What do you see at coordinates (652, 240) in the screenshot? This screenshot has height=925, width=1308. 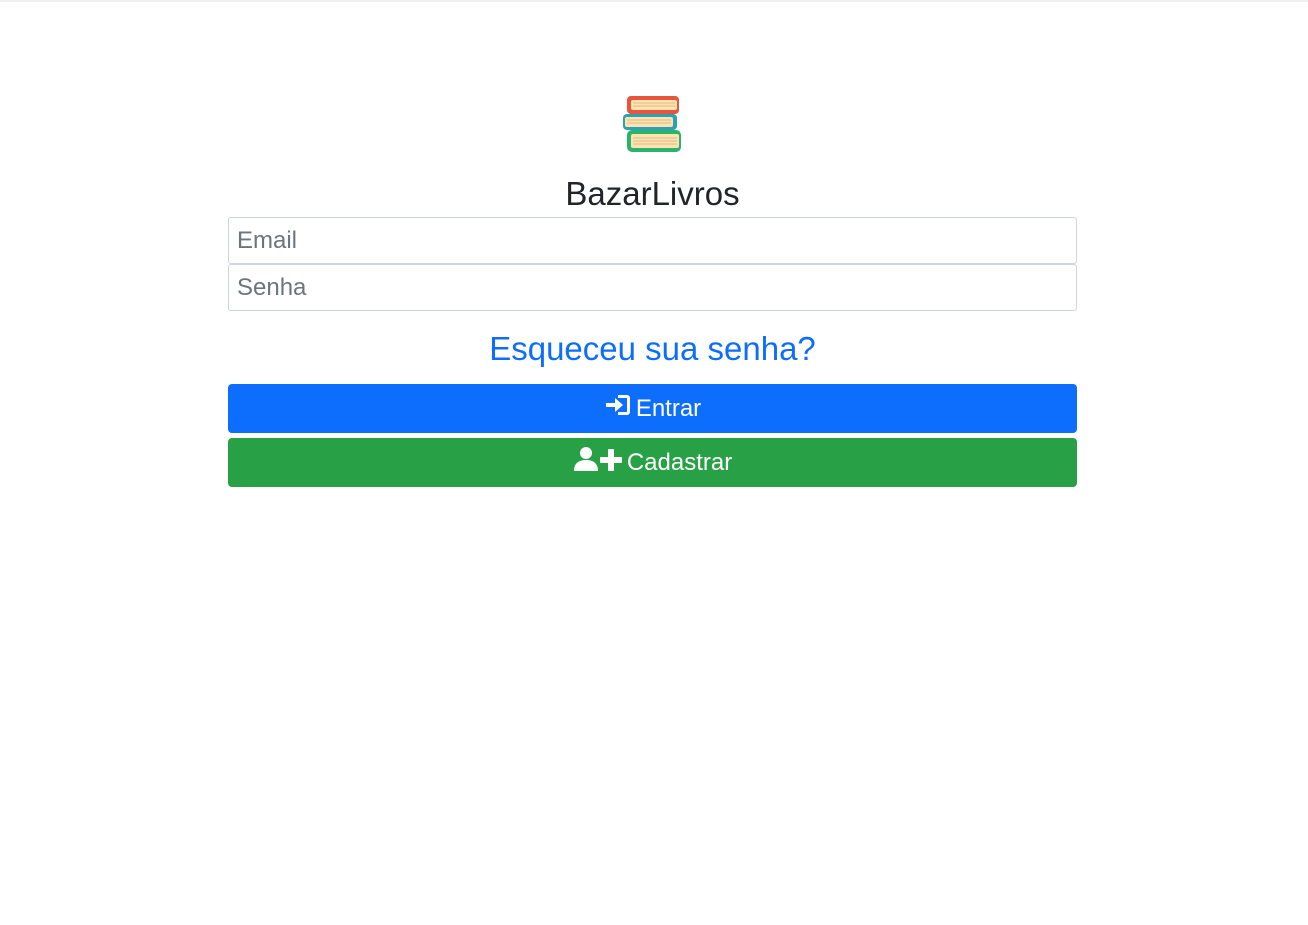 I see `email-field` at bounding box center [652, 240].